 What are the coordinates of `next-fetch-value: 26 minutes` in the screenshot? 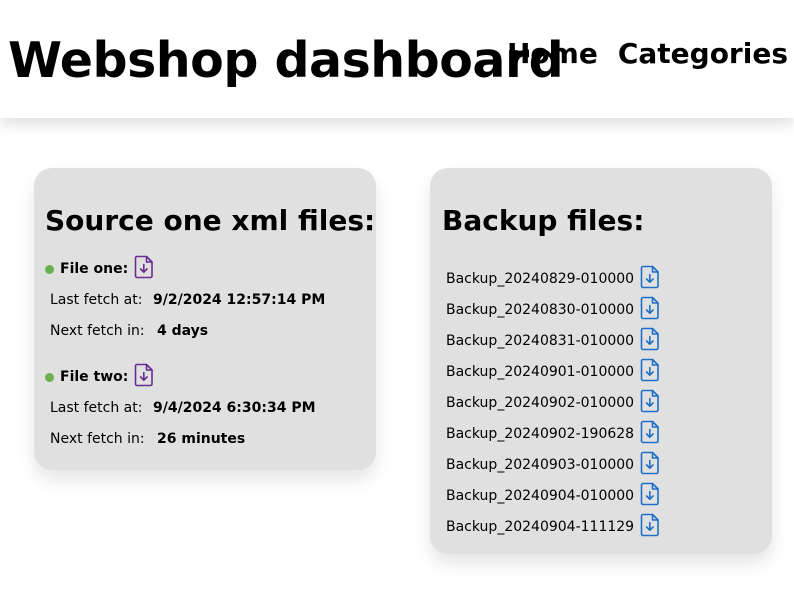 It's located at (201, 439).